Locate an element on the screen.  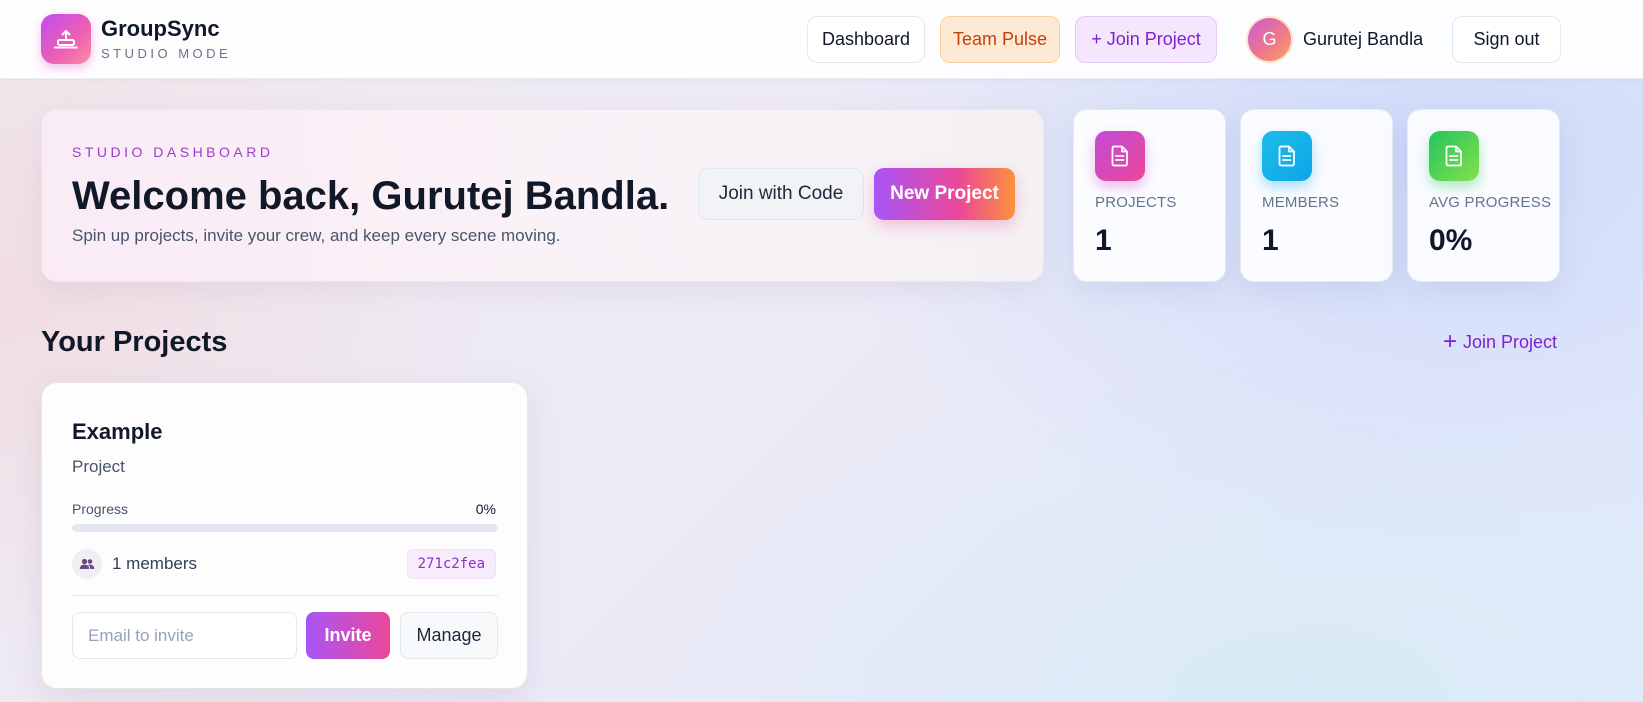
join-project-link: + Join Project is located at coordinates (1500, 342).